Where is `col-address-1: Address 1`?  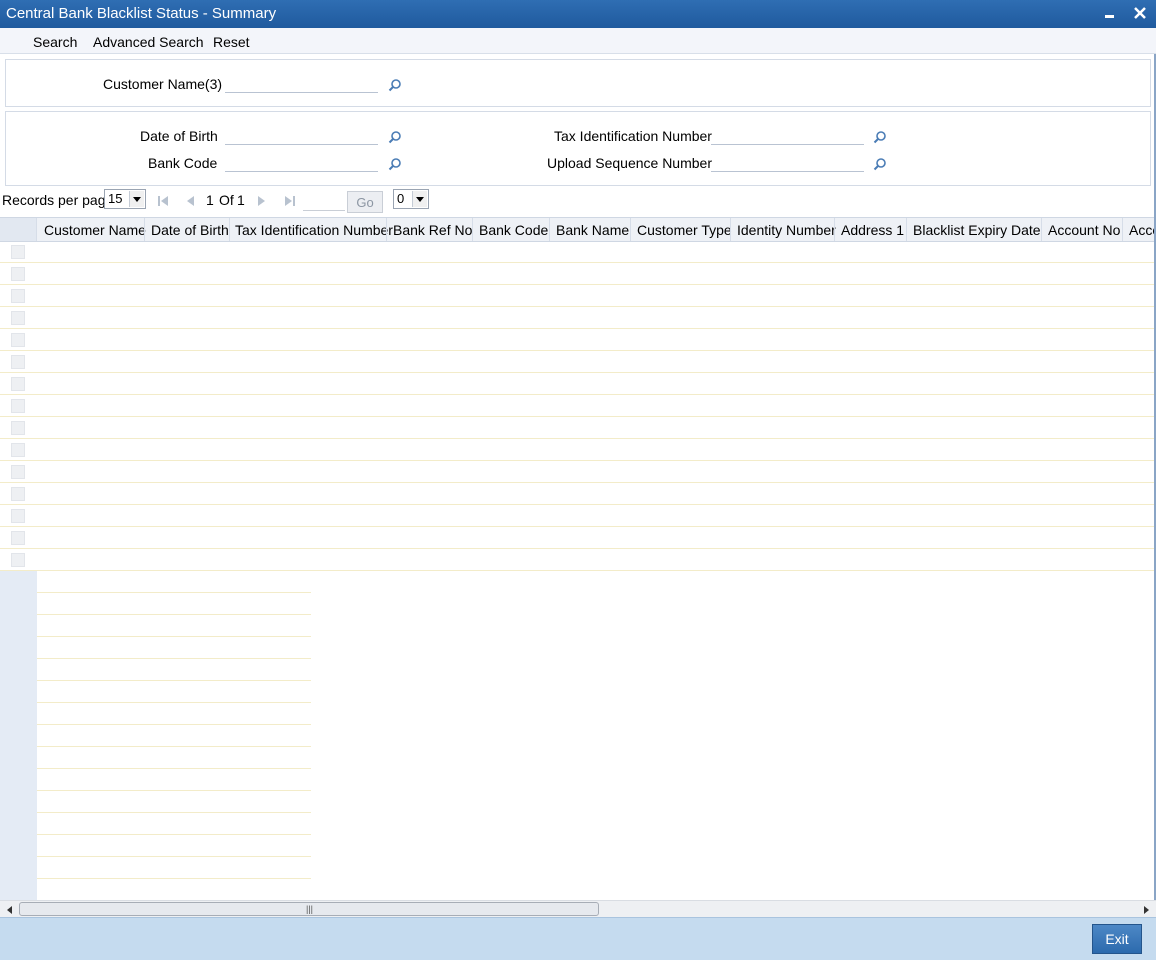
col-address-1: Address 1 is located at coordinates (872, 230).